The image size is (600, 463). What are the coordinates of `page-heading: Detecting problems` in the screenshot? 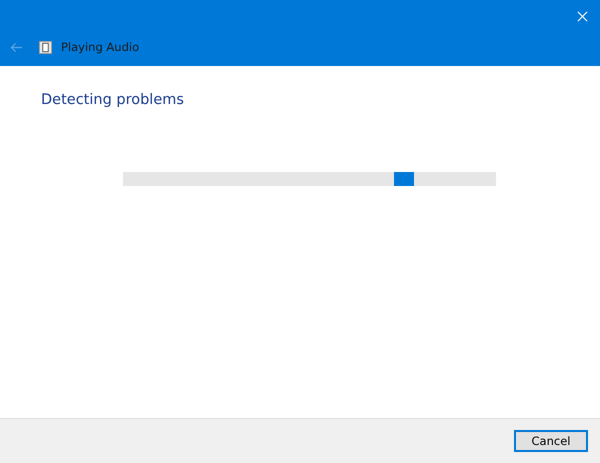 It's located at (113, 100).